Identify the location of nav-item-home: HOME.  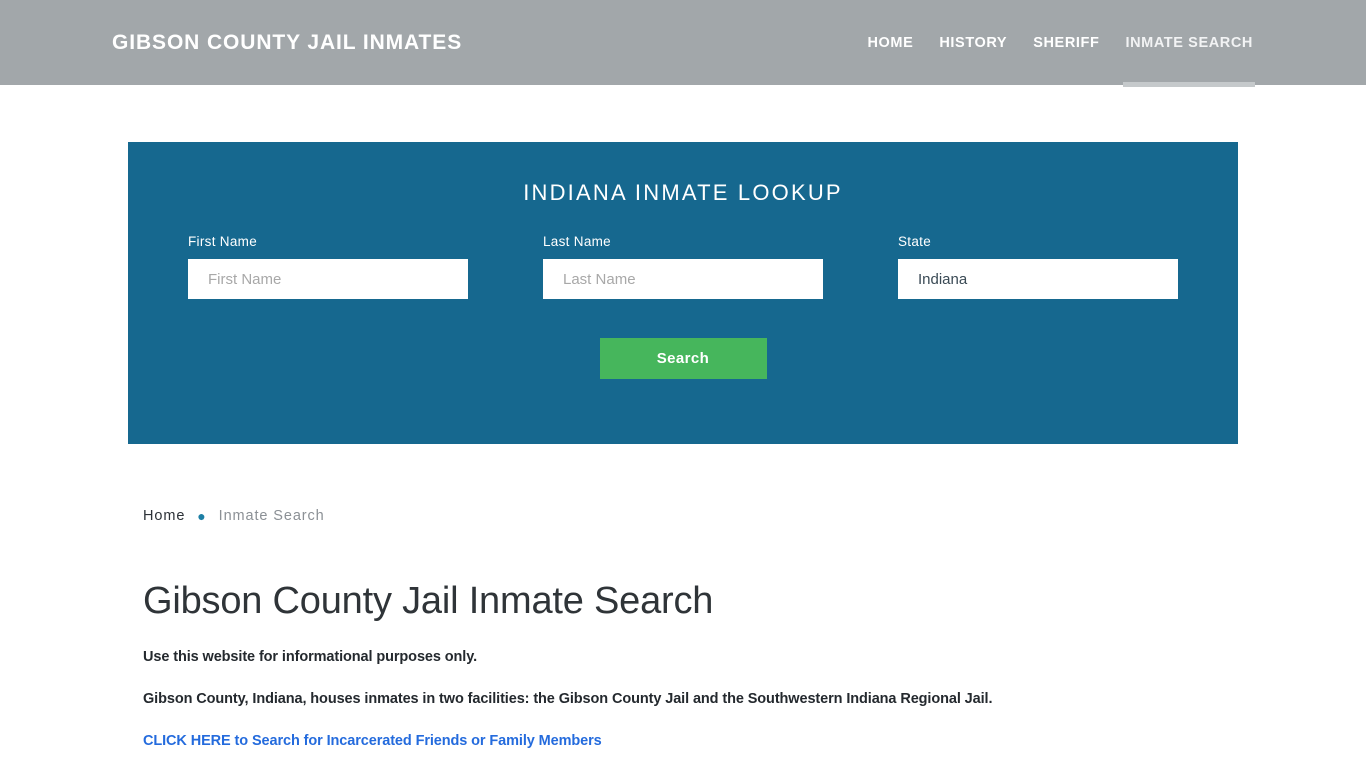
(890, 42).